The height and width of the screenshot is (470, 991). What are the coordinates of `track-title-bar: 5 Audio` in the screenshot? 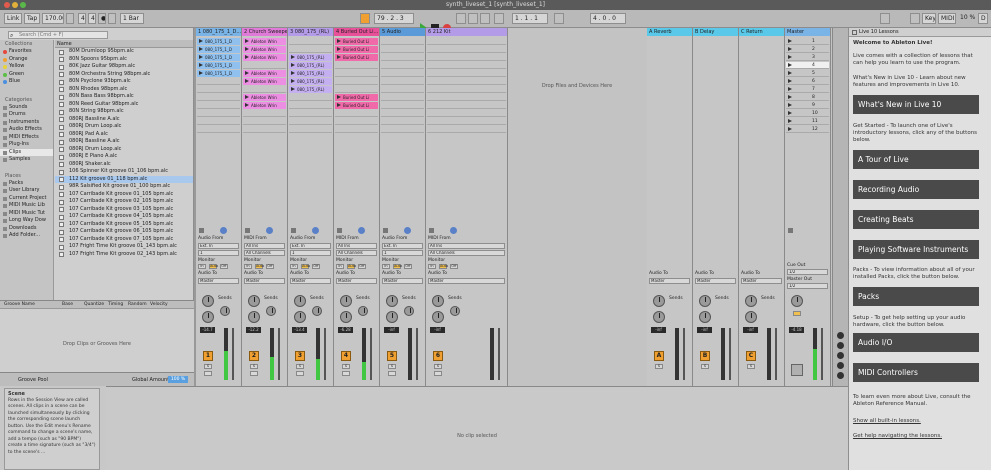 It's located at (402, 32).